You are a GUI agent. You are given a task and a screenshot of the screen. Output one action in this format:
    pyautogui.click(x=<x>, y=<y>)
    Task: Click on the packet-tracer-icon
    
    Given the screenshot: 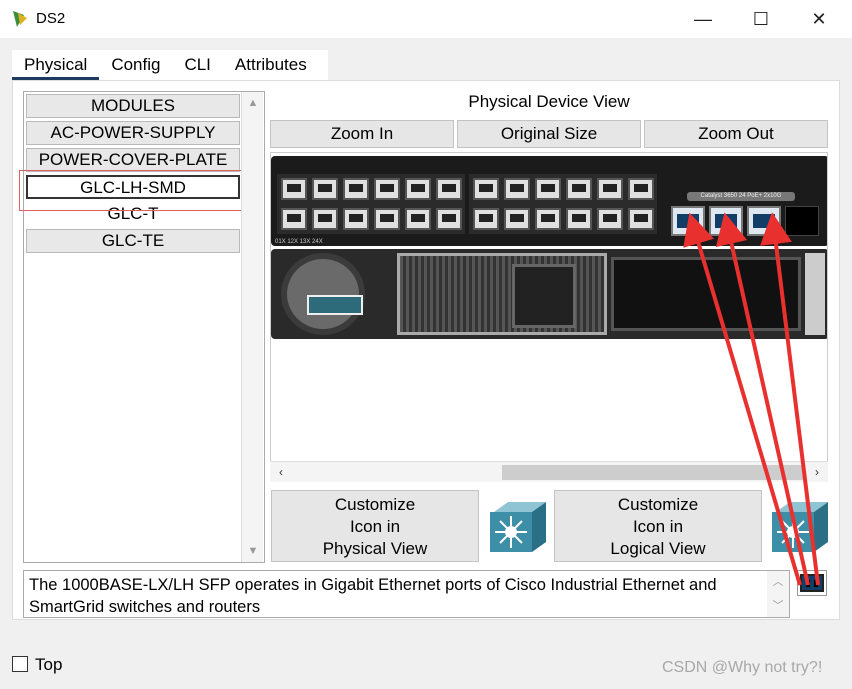 What is the action you would take?
    pyautogui.click(x=20, y=19)
    